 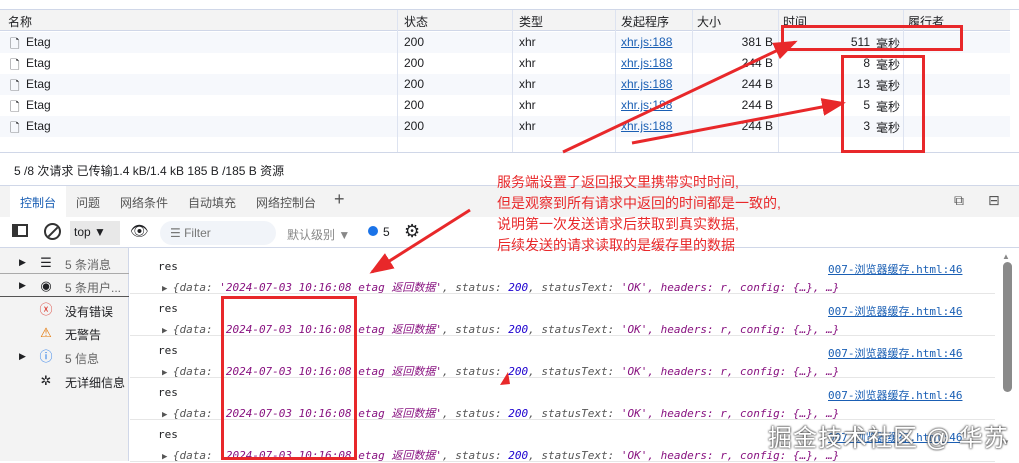 What do you see at coordinates (639, 203) in the screenshot?
I see `annotation-line: 但是观察到所有请求中返回的时间都是一致的,` at bounding box center [639, 203].